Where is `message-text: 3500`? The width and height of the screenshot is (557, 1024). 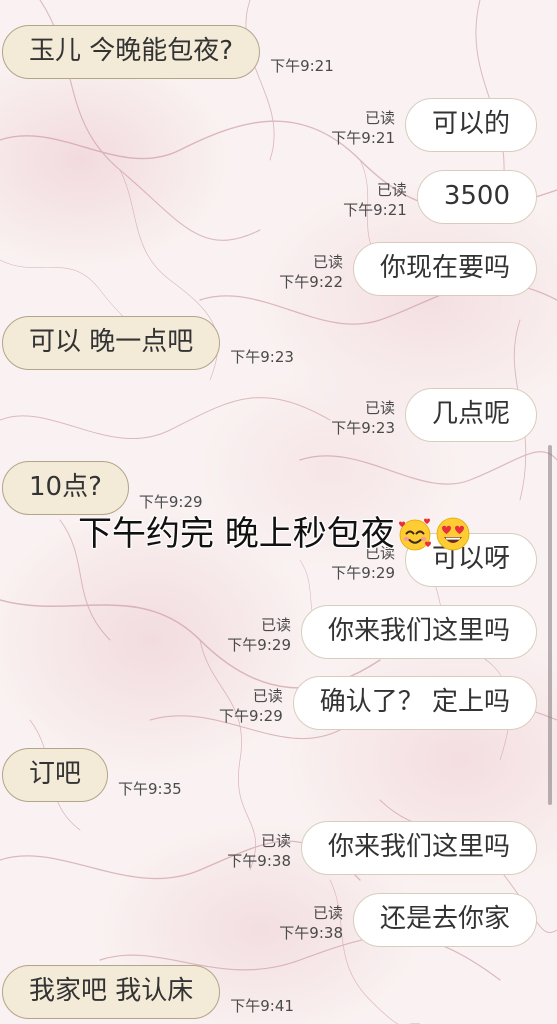
message-text: 3500 is located at coordinates (476, 196).